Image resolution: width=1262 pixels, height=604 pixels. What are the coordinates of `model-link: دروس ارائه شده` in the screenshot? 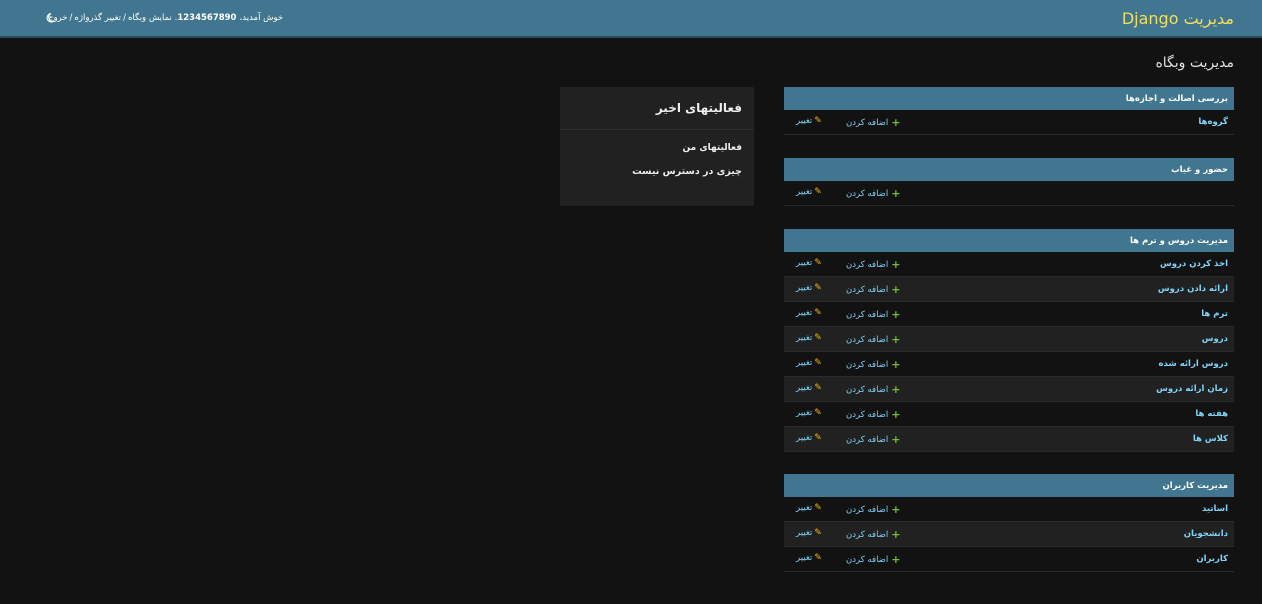 It's located at (1193, 364).